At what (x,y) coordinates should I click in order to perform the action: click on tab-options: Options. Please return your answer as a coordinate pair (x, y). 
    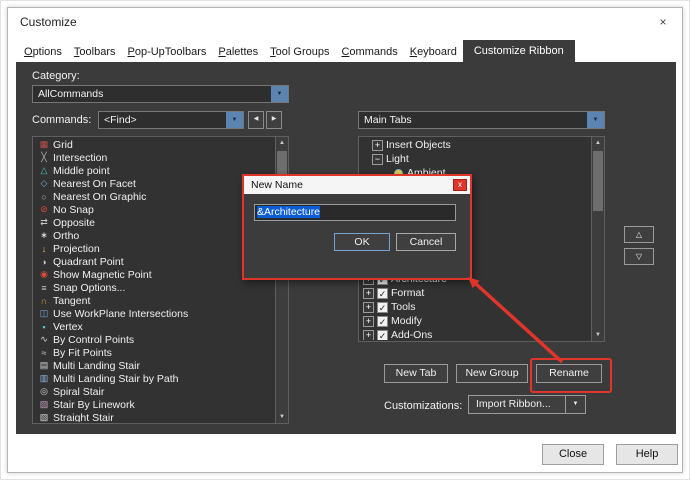
    Looking at the image, I should click on (43, 52).